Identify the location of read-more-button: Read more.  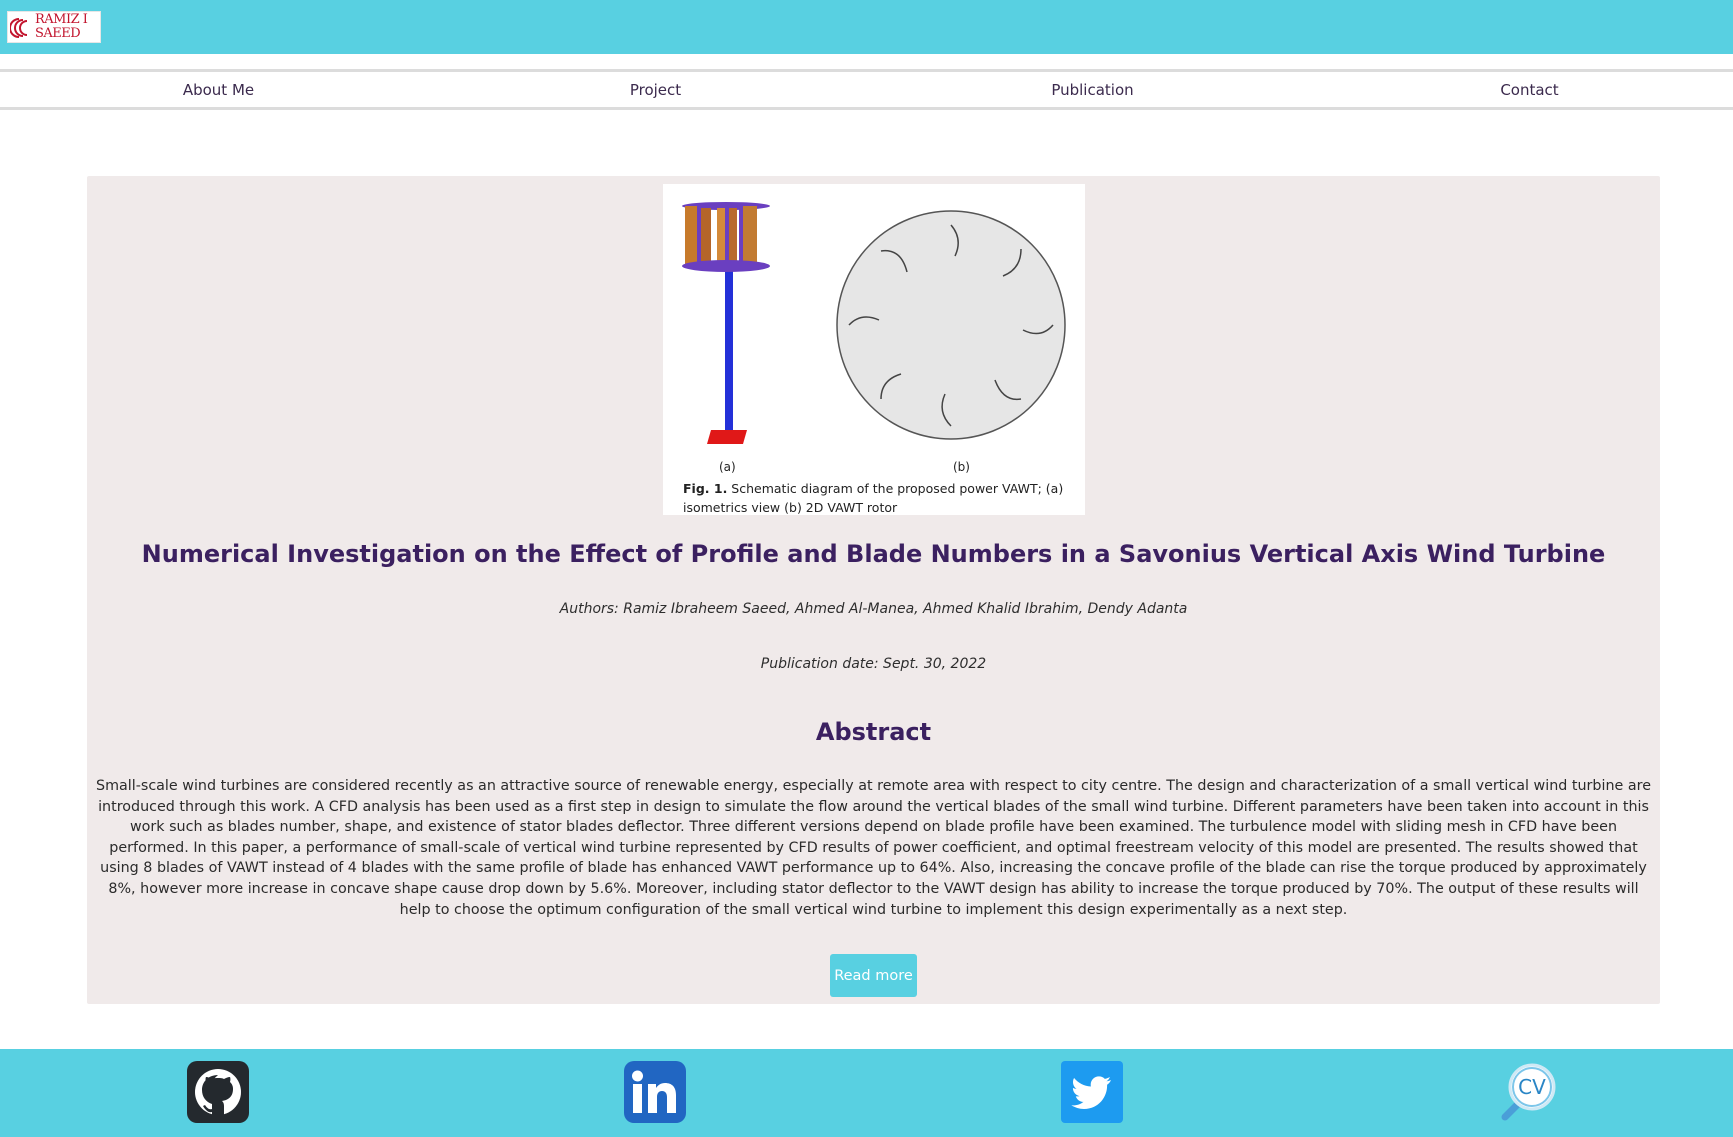
(873, 975).